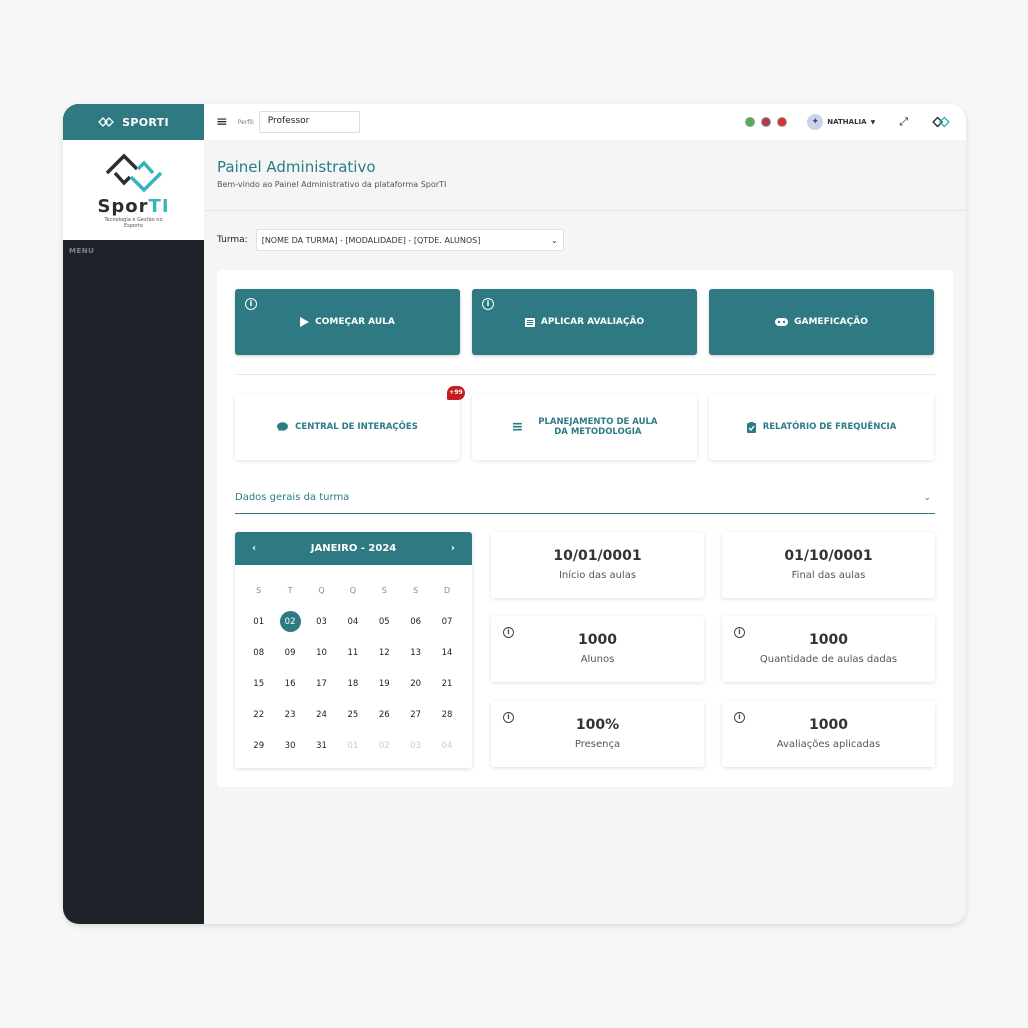  Describe the element at coordinates (828, 744) in the screenshot. I see `stat-label: Avaliações aplicadas` at that location.